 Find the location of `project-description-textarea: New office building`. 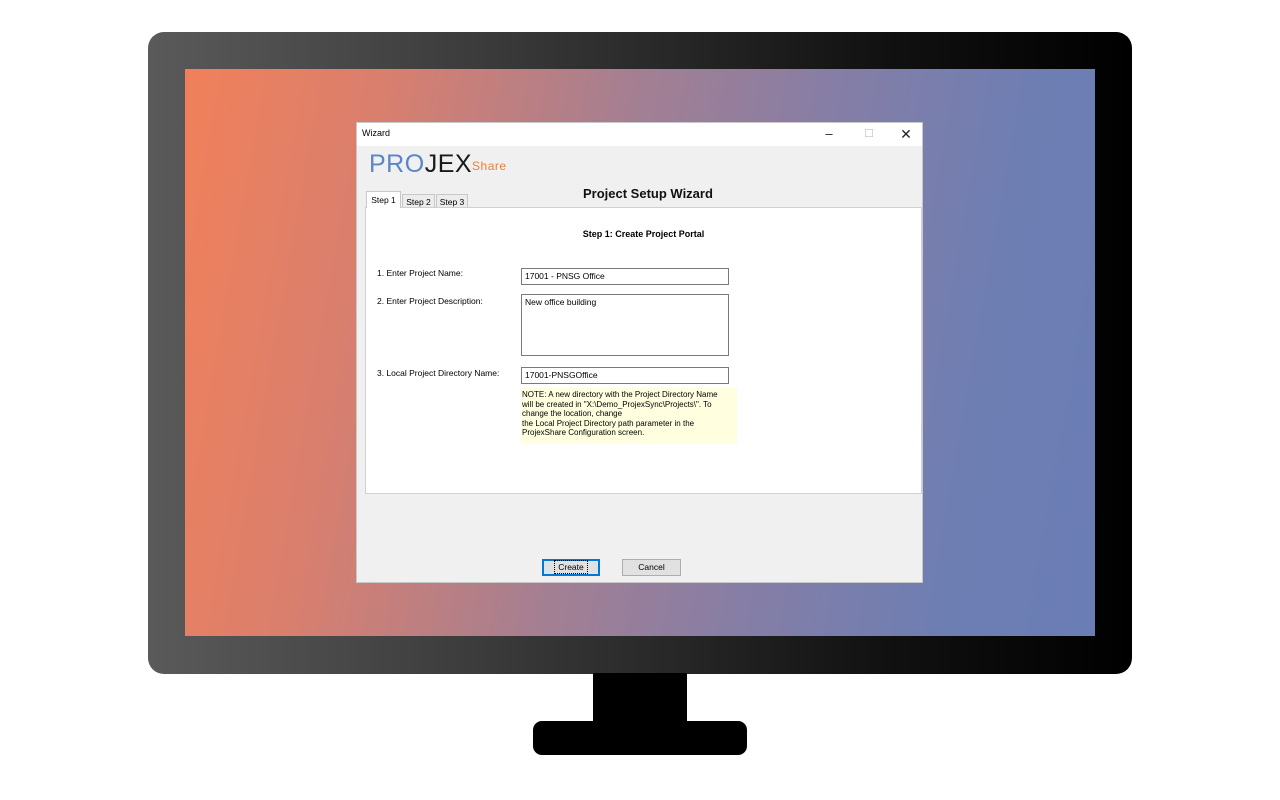

project-description-textarea: New office building is located at coordinates (625, 325).